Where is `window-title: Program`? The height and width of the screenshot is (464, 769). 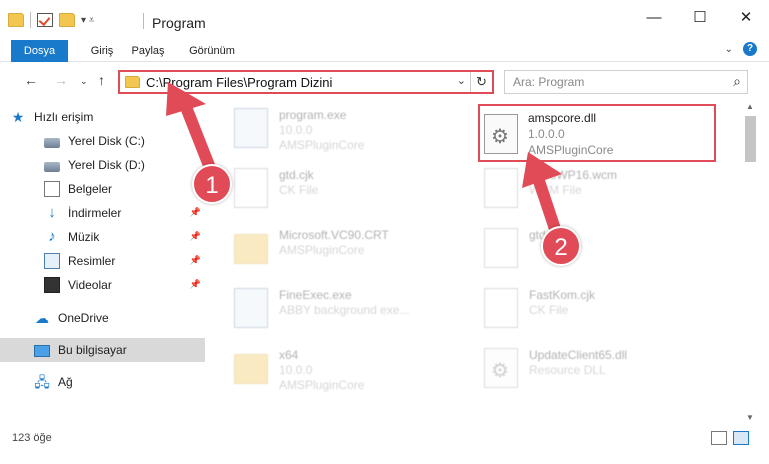 window-title: Program is located at coordinates (179, 23).